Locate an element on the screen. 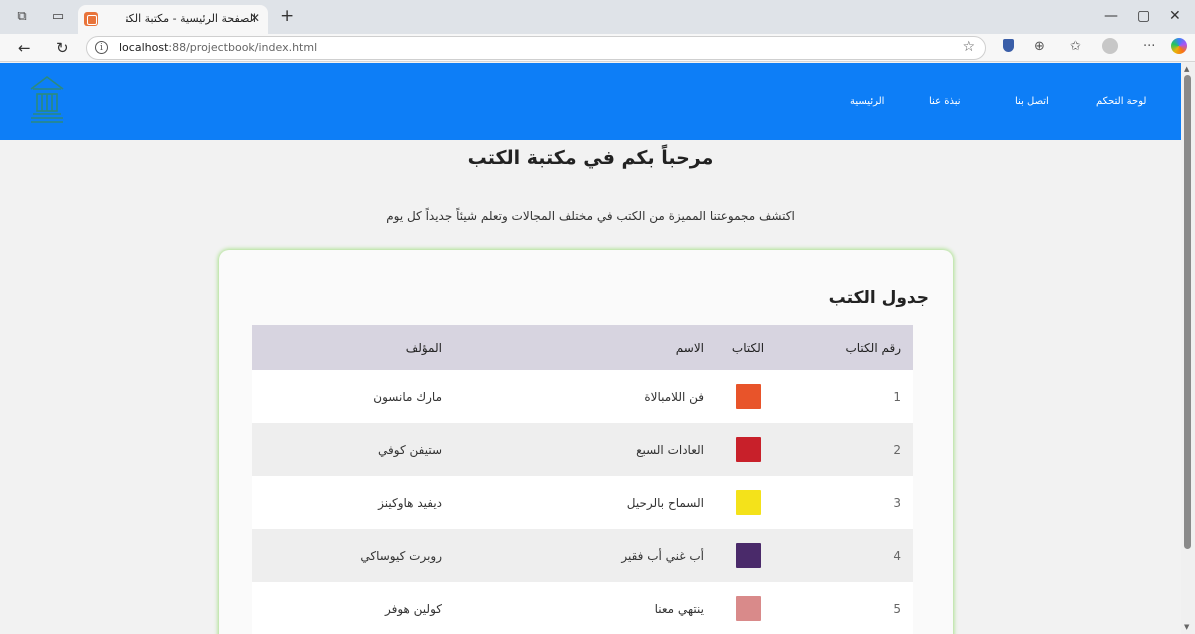  book-number-cell: 5 is located at coordinates (897, 608).